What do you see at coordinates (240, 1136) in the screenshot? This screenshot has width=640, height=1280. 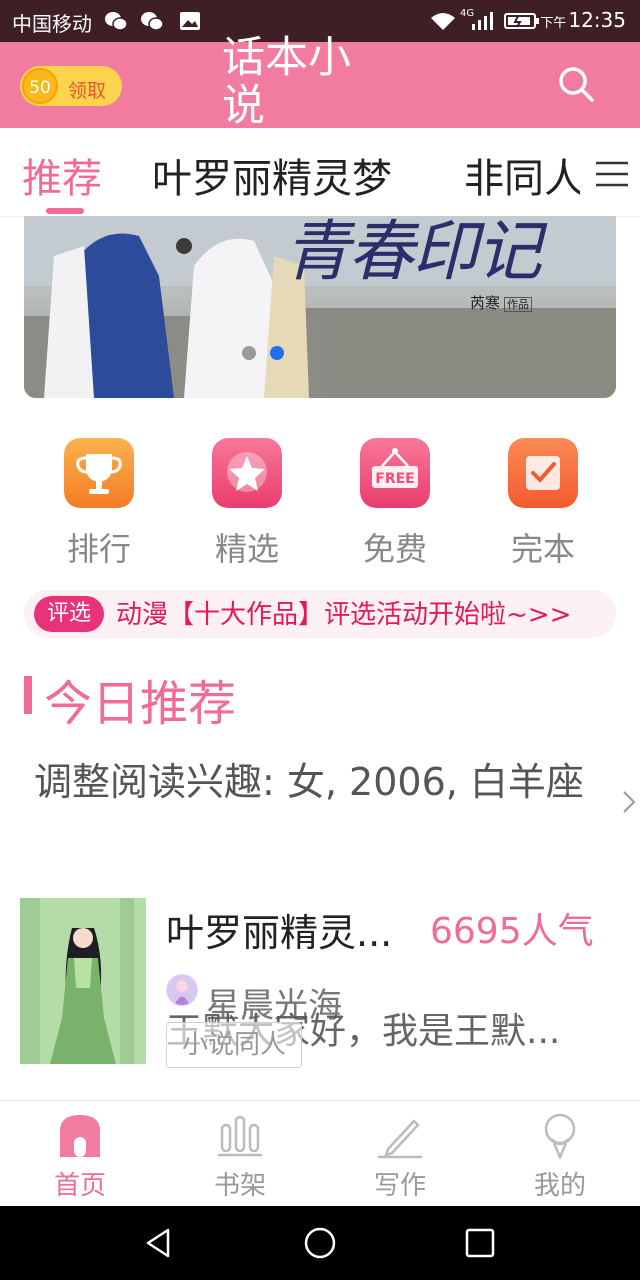 I see `bookshelf-icon` at bounding box center [240, 1136].